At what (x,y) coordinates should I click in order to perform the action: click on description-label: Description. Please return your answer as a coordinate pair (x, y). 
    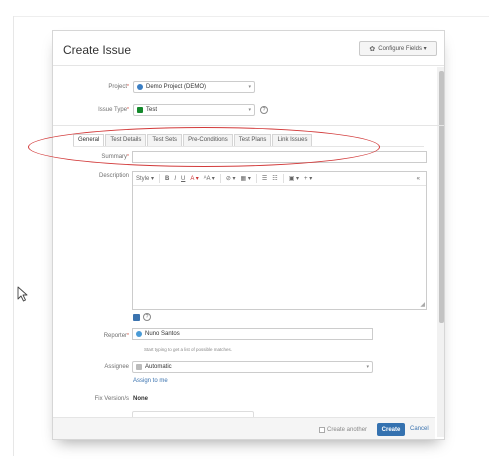
    Looking at the image, I should click on (113, 176).